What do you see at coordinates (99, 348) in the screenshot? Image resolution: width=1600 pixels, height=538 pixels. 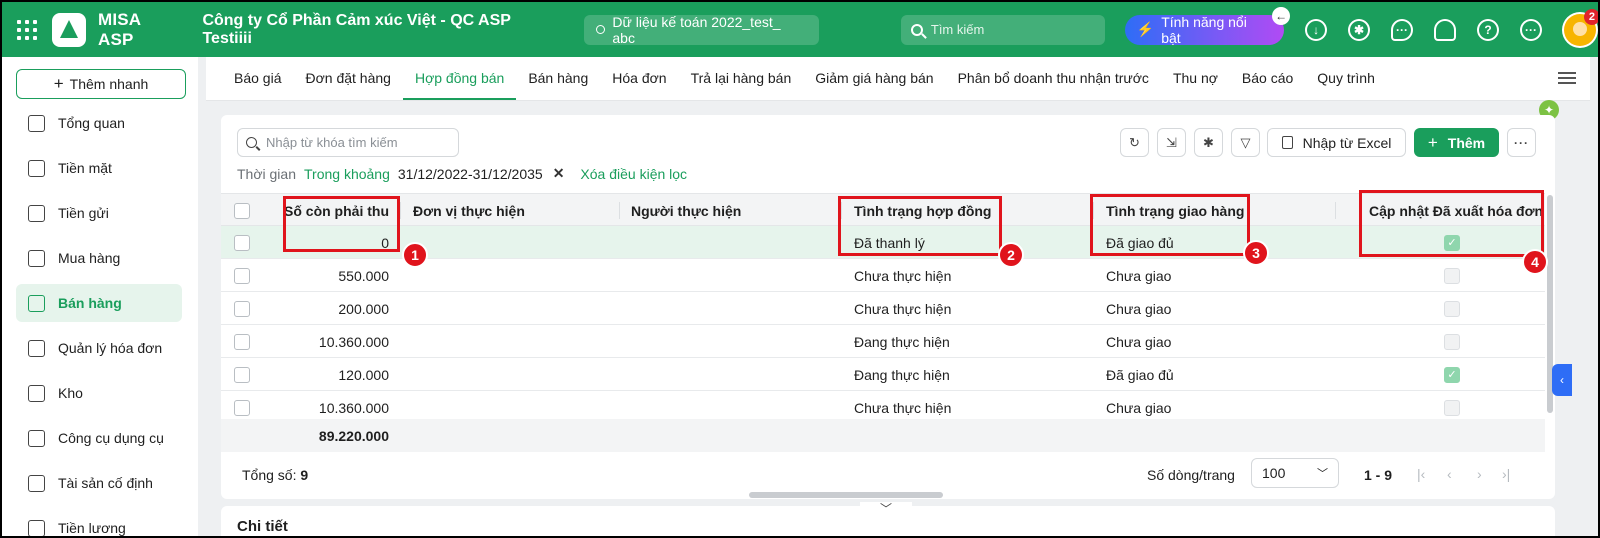 I see `sidebar-item-invoices: Quản lý hóa đơn` at bounding box center [99, 348].